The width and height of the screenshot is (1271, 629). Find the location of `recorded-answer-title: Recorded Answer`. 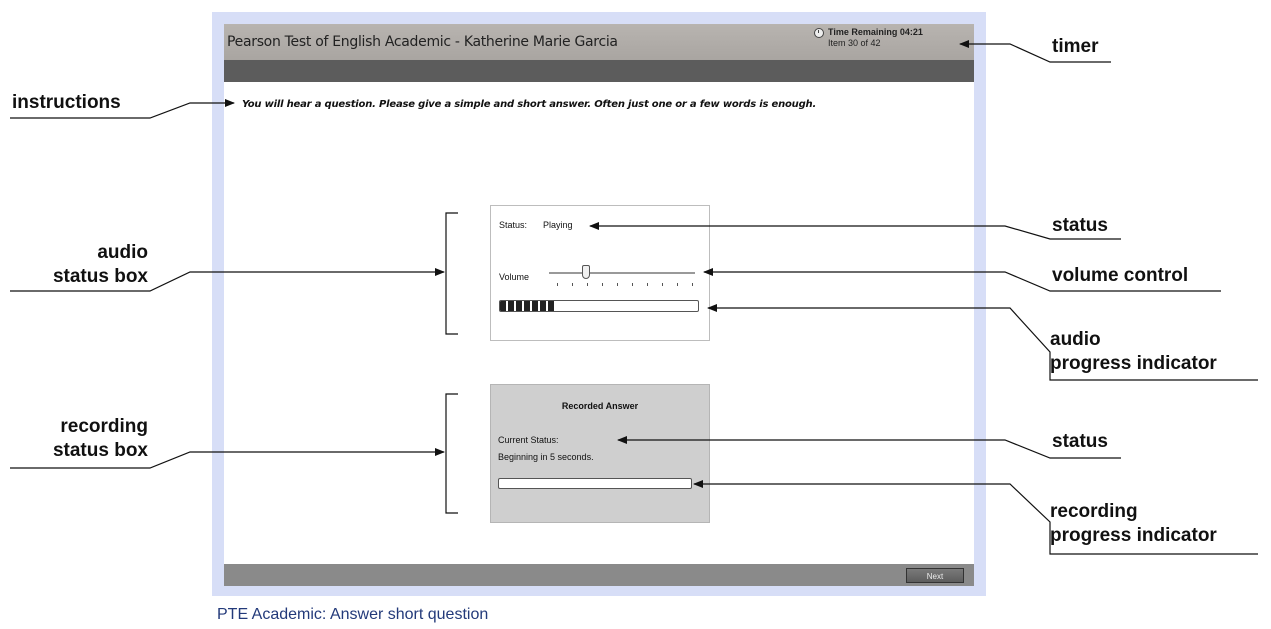

recorded-answer-title: Recorded Answer is located at coordinates (600, 406).